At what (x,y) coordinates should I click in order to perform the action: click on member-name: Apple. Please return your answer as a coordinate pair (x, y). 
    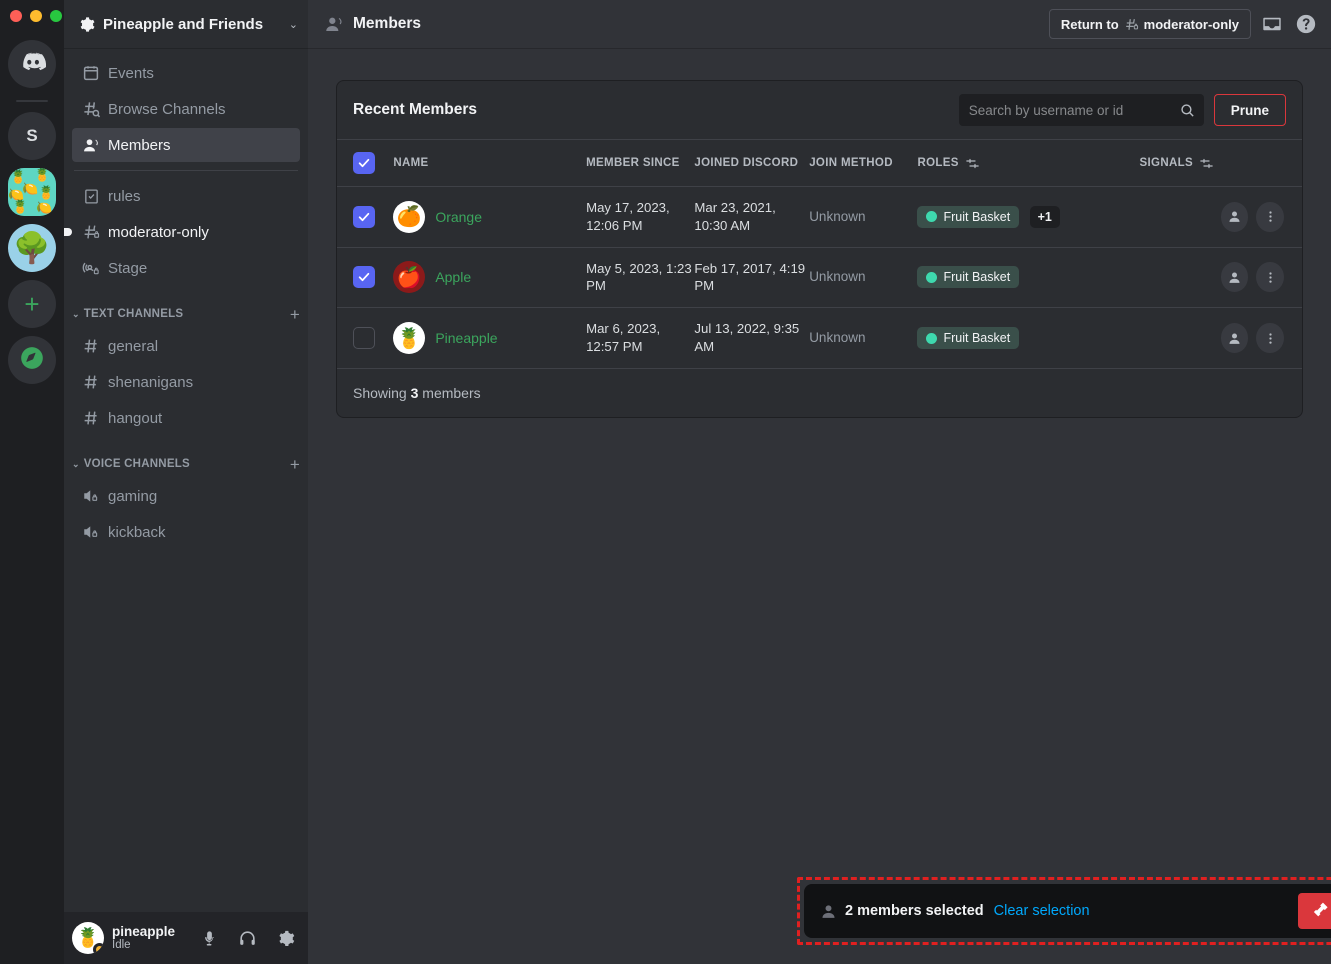
    Looking at the image, I should click on (453, 277).